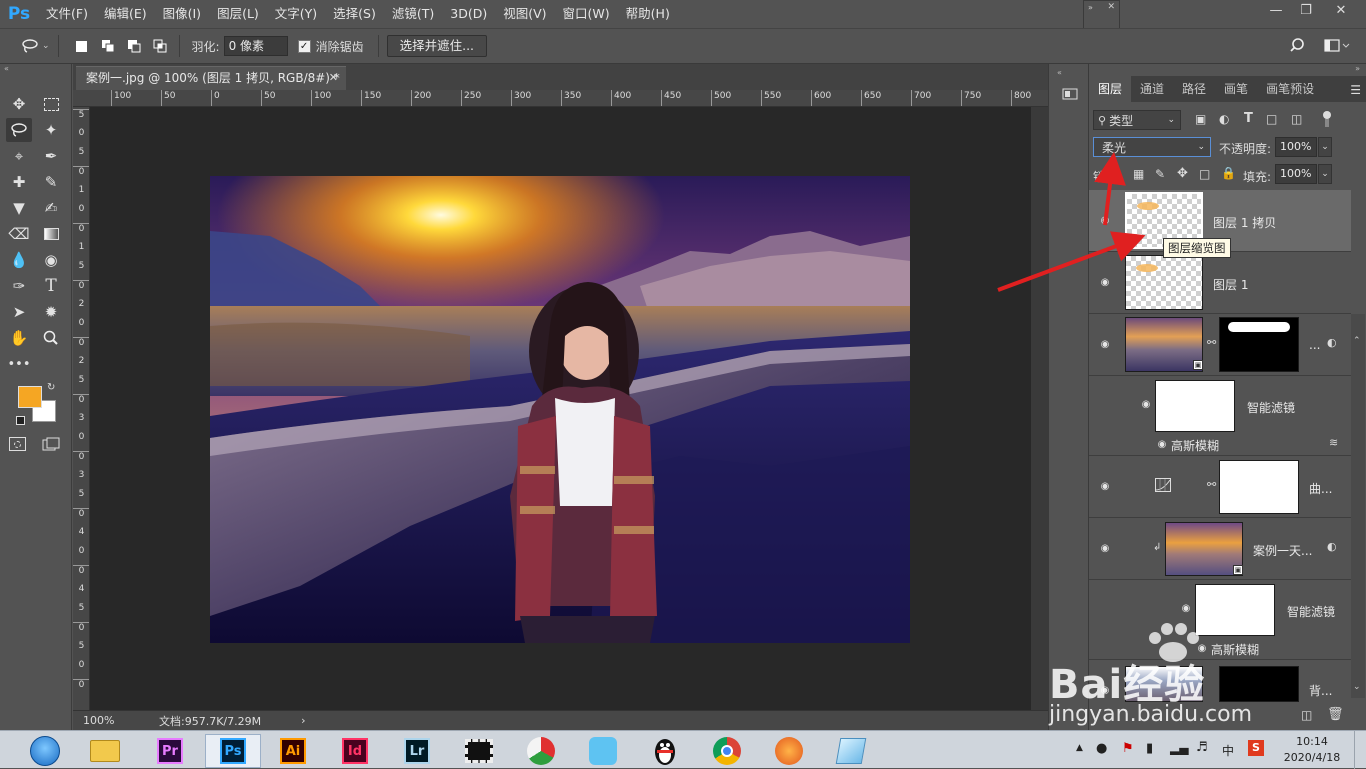 This screenshot has height=769, width=1366. Describe the element at coordinates (665, 751) in the screenshot. I see `qq-penguin-icon` at that location.